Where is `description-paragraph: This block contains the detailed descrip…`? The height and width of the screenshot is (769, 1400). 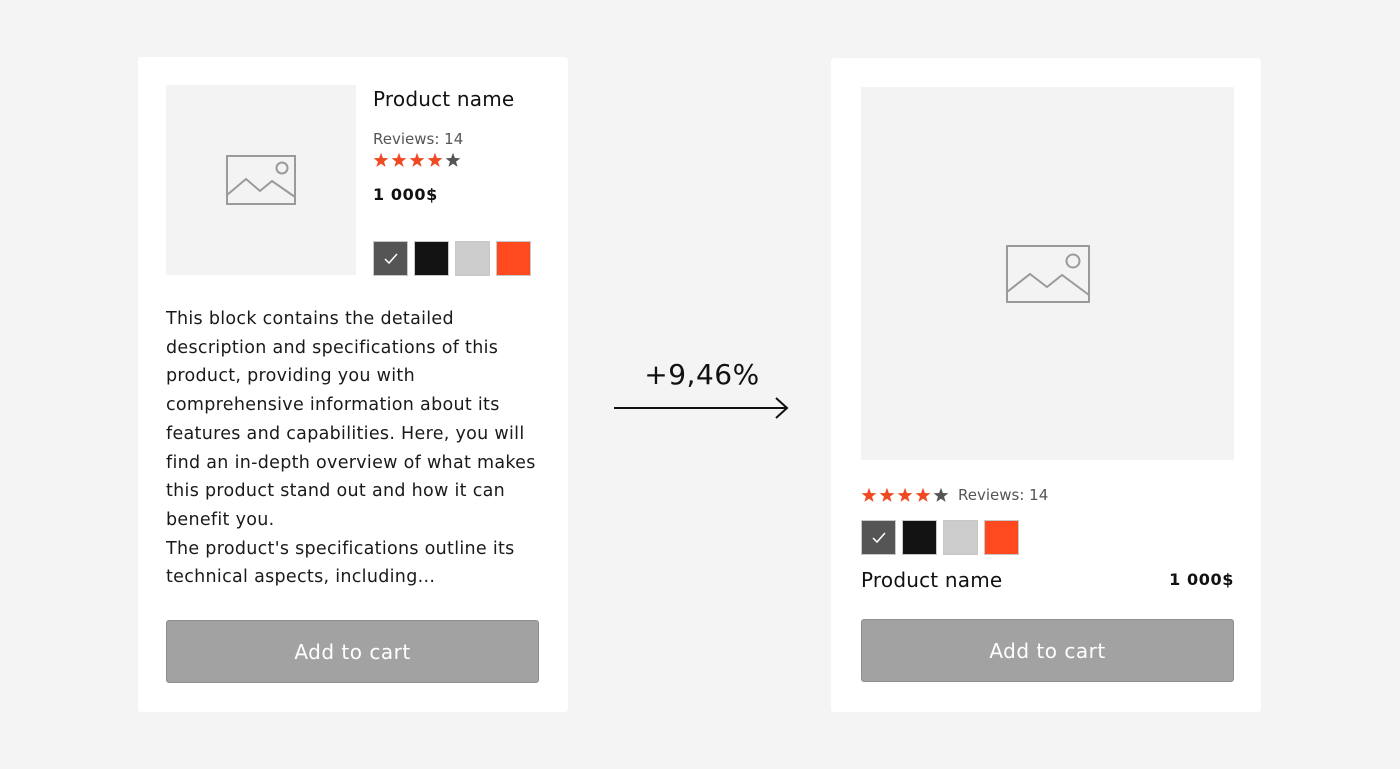 description-paragraph: This block contains the detailed descrip… is located at coordinates (351, 419).